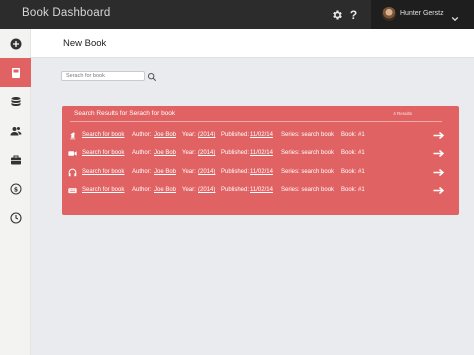  Describe the element at coordinates (389, 14) in the screenshot. I see `avatar` at that location.